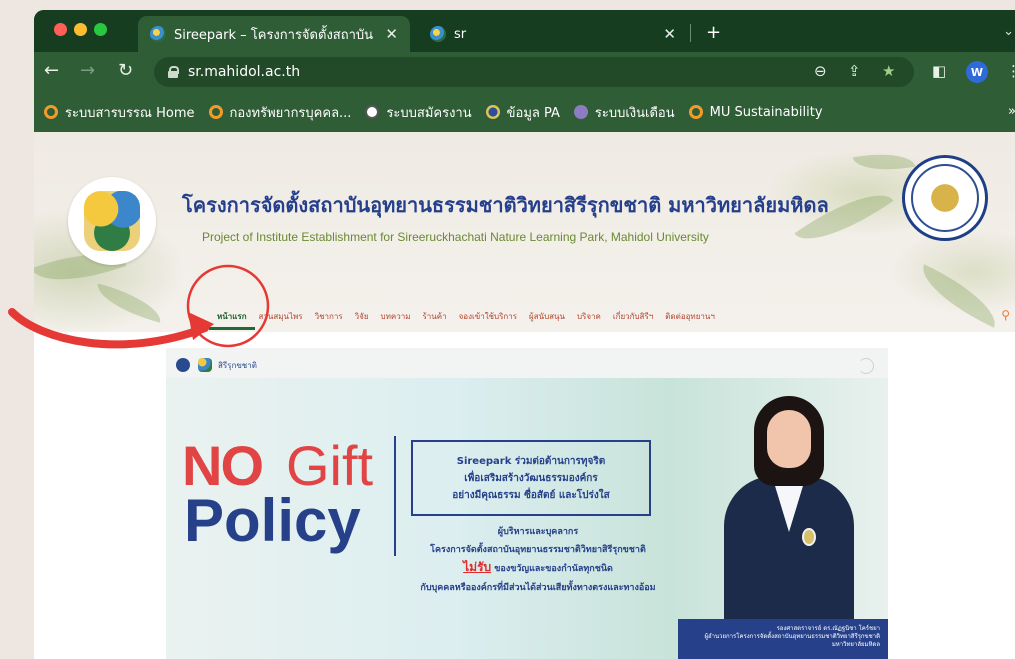  What do you see at coordinates (527, 363) in the screenshot?
I see `banner-header-strip: สิรีรุกขชาติ` at bounding box center [527, 363].